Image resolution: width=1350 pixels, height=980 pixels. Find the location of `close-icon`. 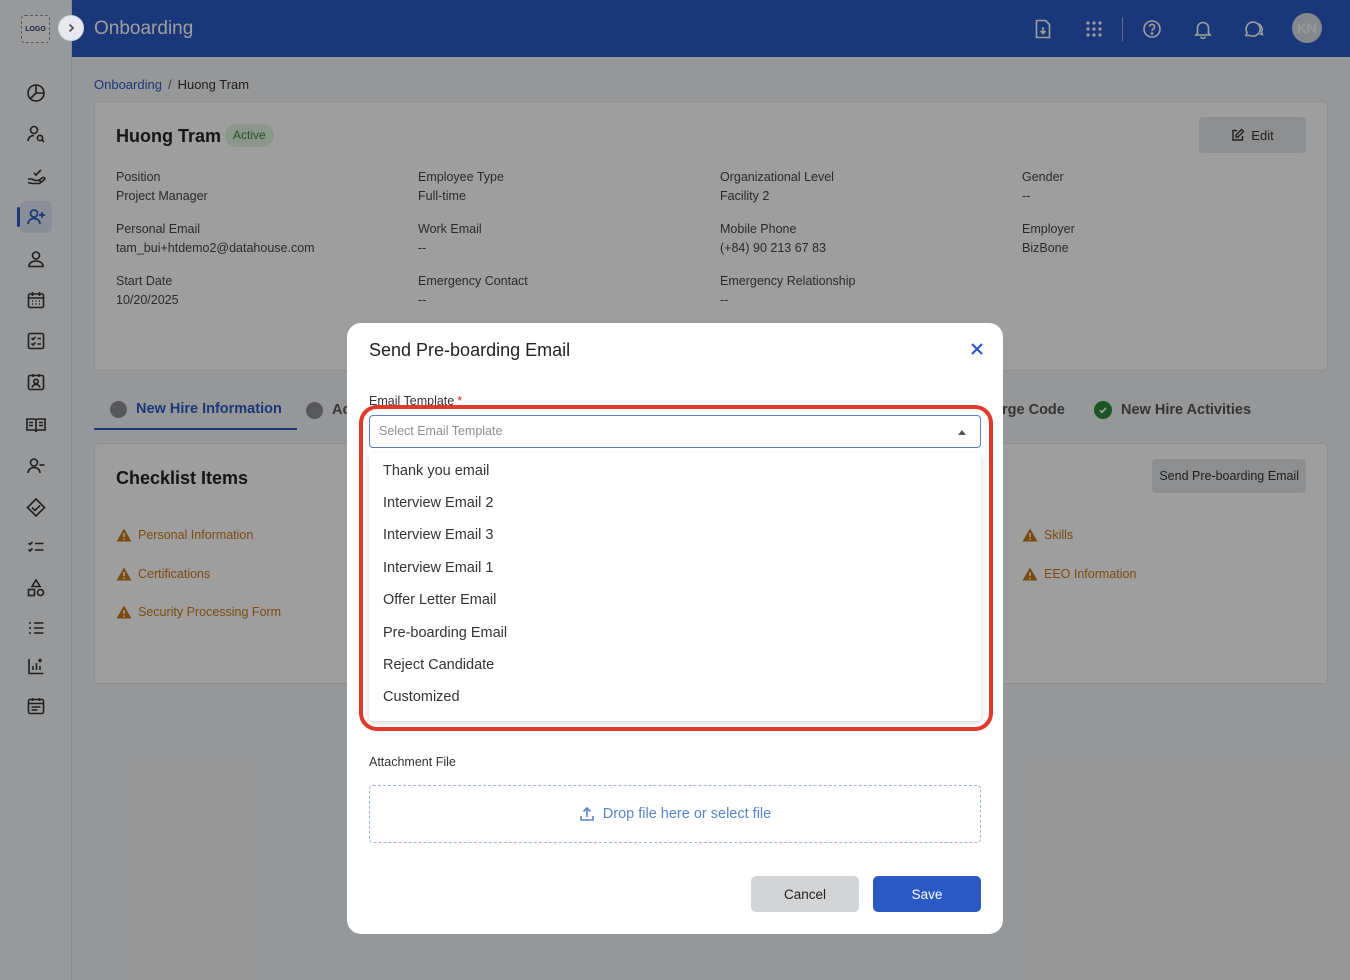

close-icon is located at coordinates (977, 349).